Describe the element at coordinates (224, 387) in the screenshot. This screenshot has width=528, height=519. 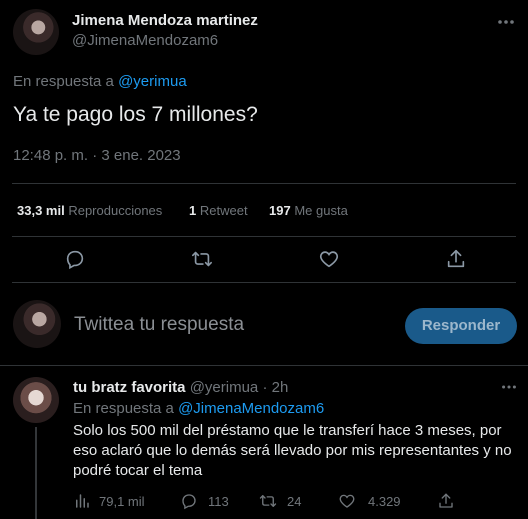
I see `reply-author-handle: @yerimua` at that location.